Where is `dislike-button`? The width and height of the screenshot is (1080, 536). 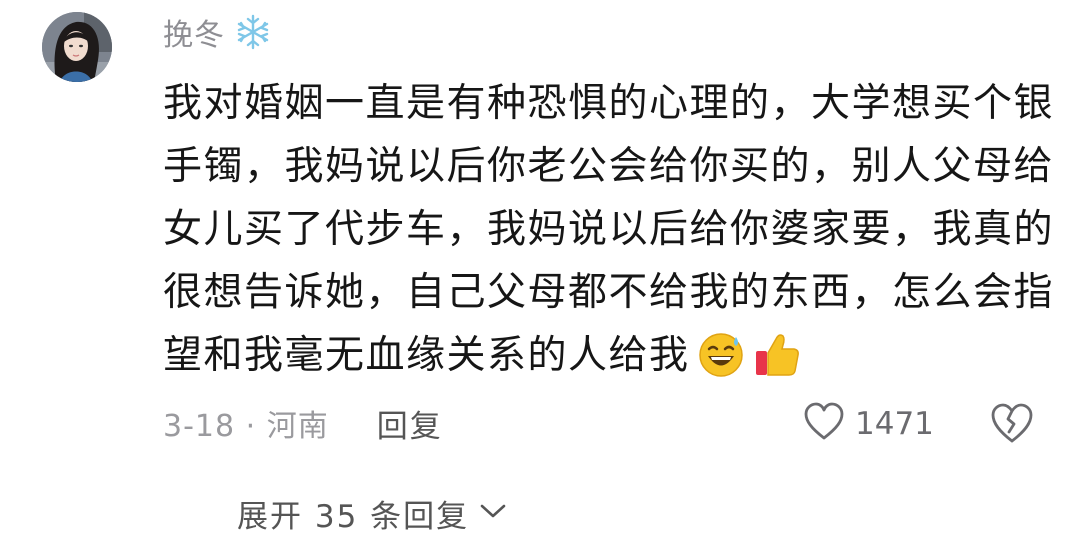 dislike-button is located at coordinates (1012, 424).